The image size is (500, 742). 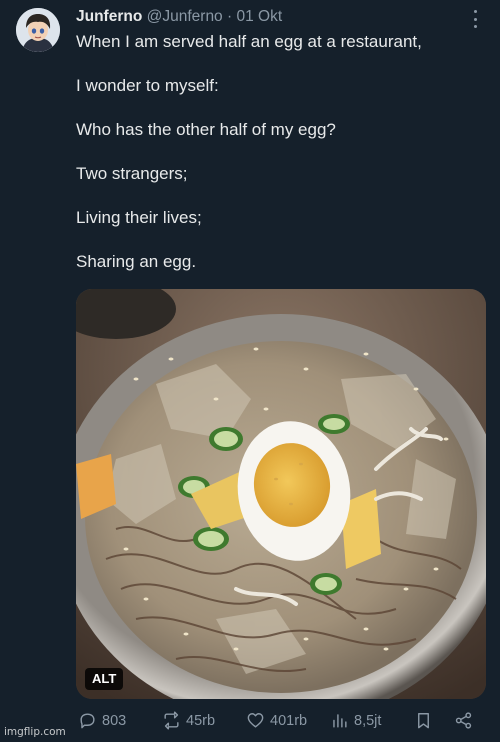 What do you see at coordinates (340, 721) in the screenshot?
I see `views-chart-icon` at bounding box center [340, 721].